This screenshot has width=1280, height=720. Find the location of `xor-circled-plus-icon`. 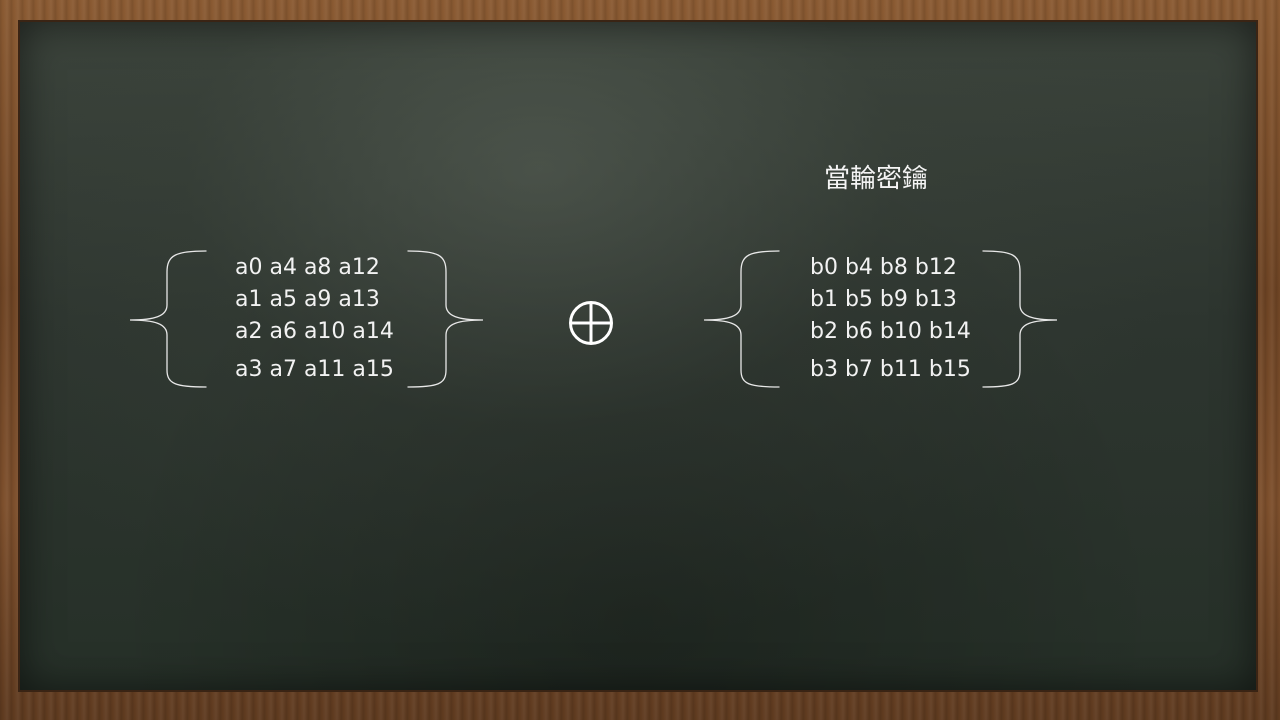

xor-circled-plus-icon is located at coordinates (591, 323).